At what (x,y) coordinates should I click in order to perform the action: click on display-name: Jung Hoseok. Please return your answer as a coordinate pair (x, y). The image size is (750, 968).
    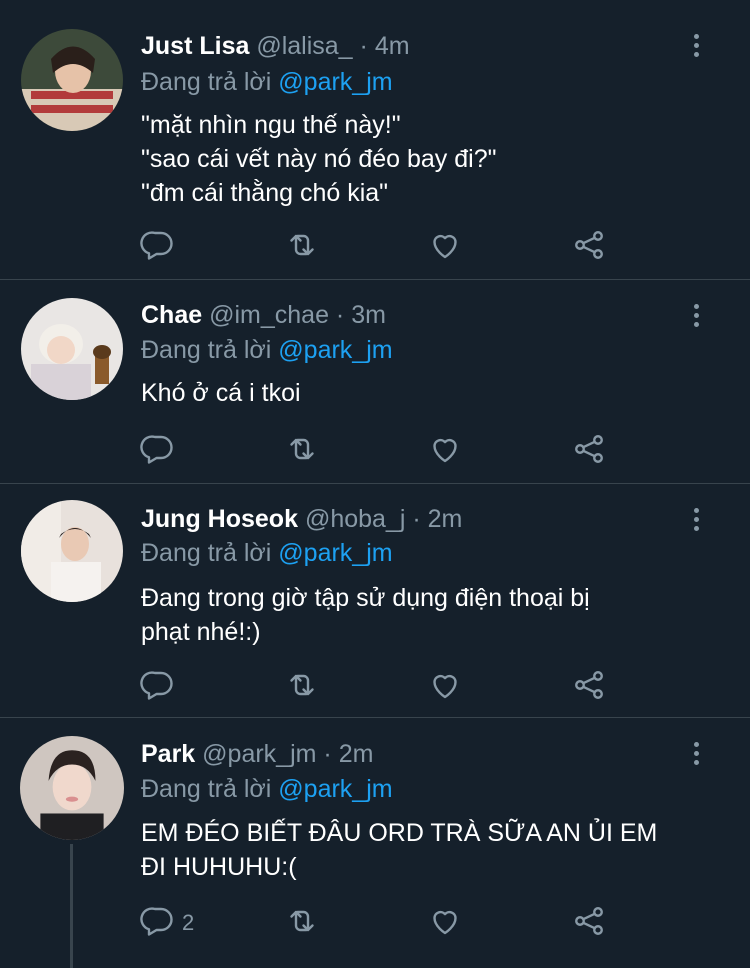
    Looking at the image, I should click on (219, 519).